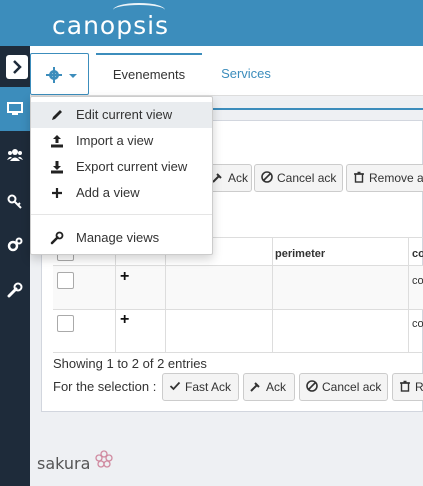 The image size is (423, 486). I want to click on cogs-icon, so click(15, 244).